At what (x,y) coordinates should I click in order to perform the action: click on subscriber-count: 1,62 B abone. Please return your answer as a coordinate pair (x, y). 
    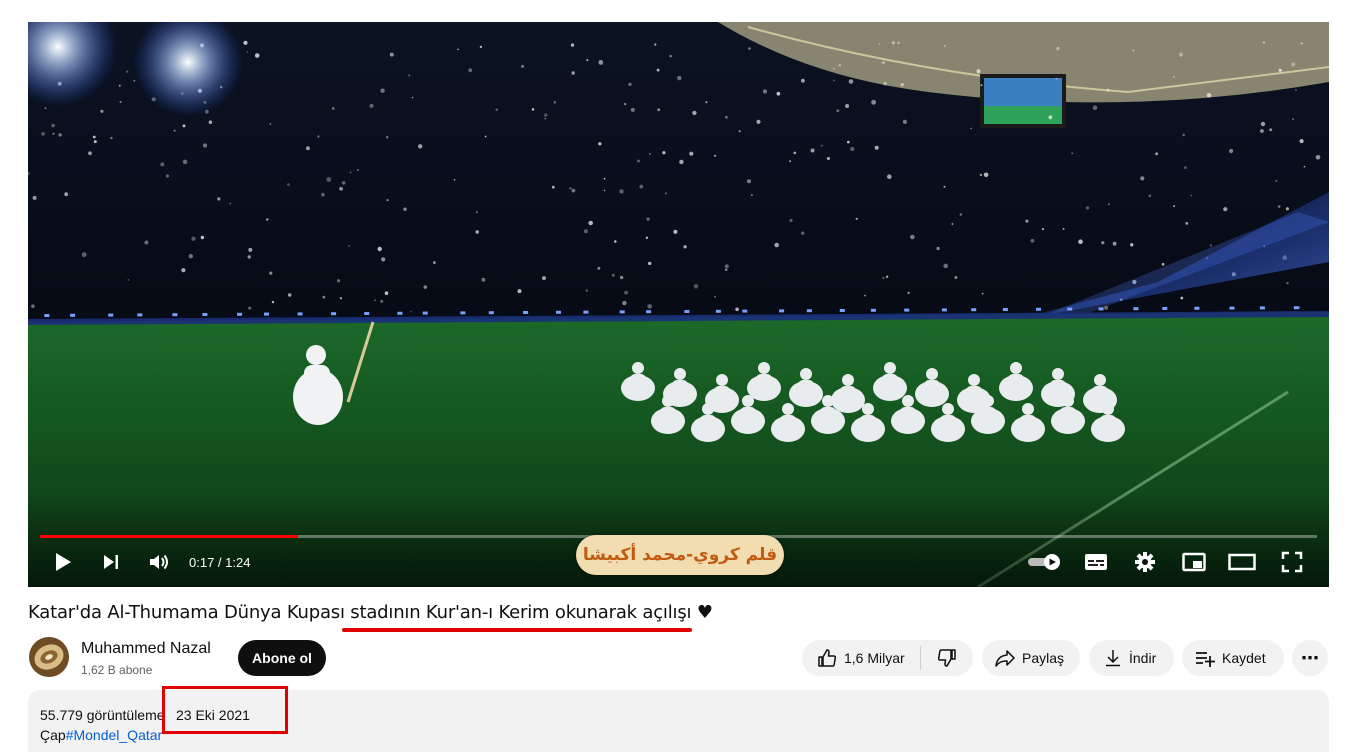
    Looking at the image, I should click on (117, 670).